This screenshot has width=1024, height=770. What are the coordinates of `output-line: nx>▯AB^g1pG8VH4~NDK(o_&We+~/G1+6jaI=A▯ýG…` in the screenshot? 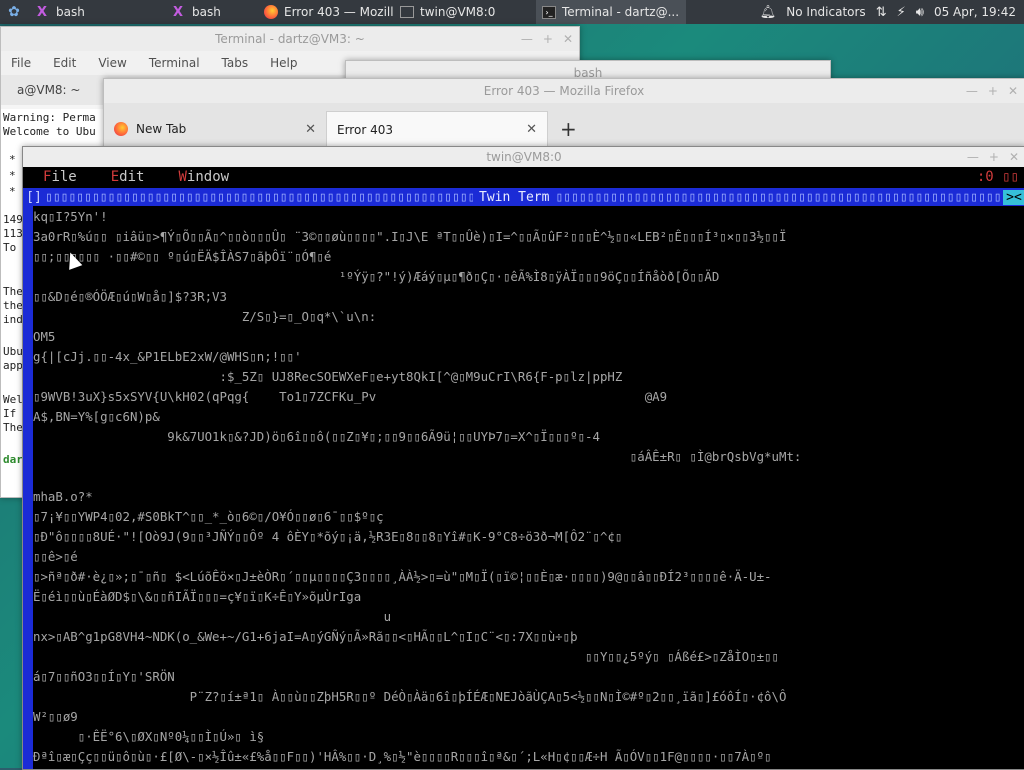 It's located at (305, 636).